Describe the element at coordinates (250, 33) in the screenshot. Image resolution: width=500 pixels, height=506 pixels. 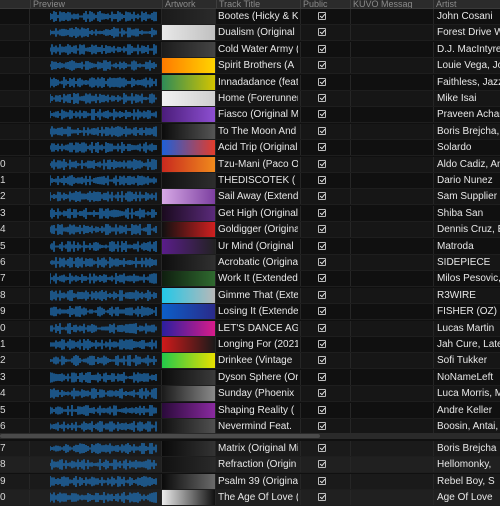
I see `track-row: Dualism (Original Forest Drive W` at that location.